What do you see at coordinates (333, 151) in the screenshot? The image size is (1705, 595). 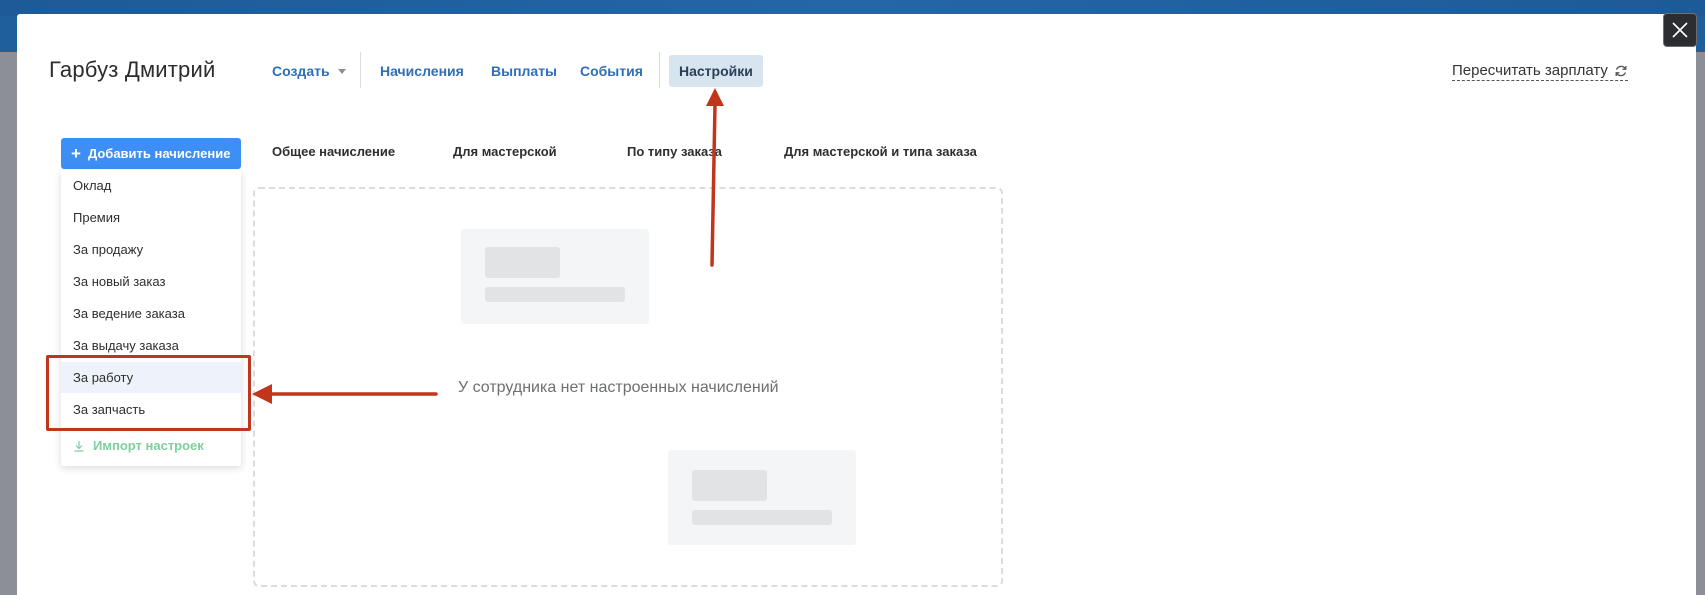 I see `subtab-general: Общее начисление` at bounding box center [333, 151].